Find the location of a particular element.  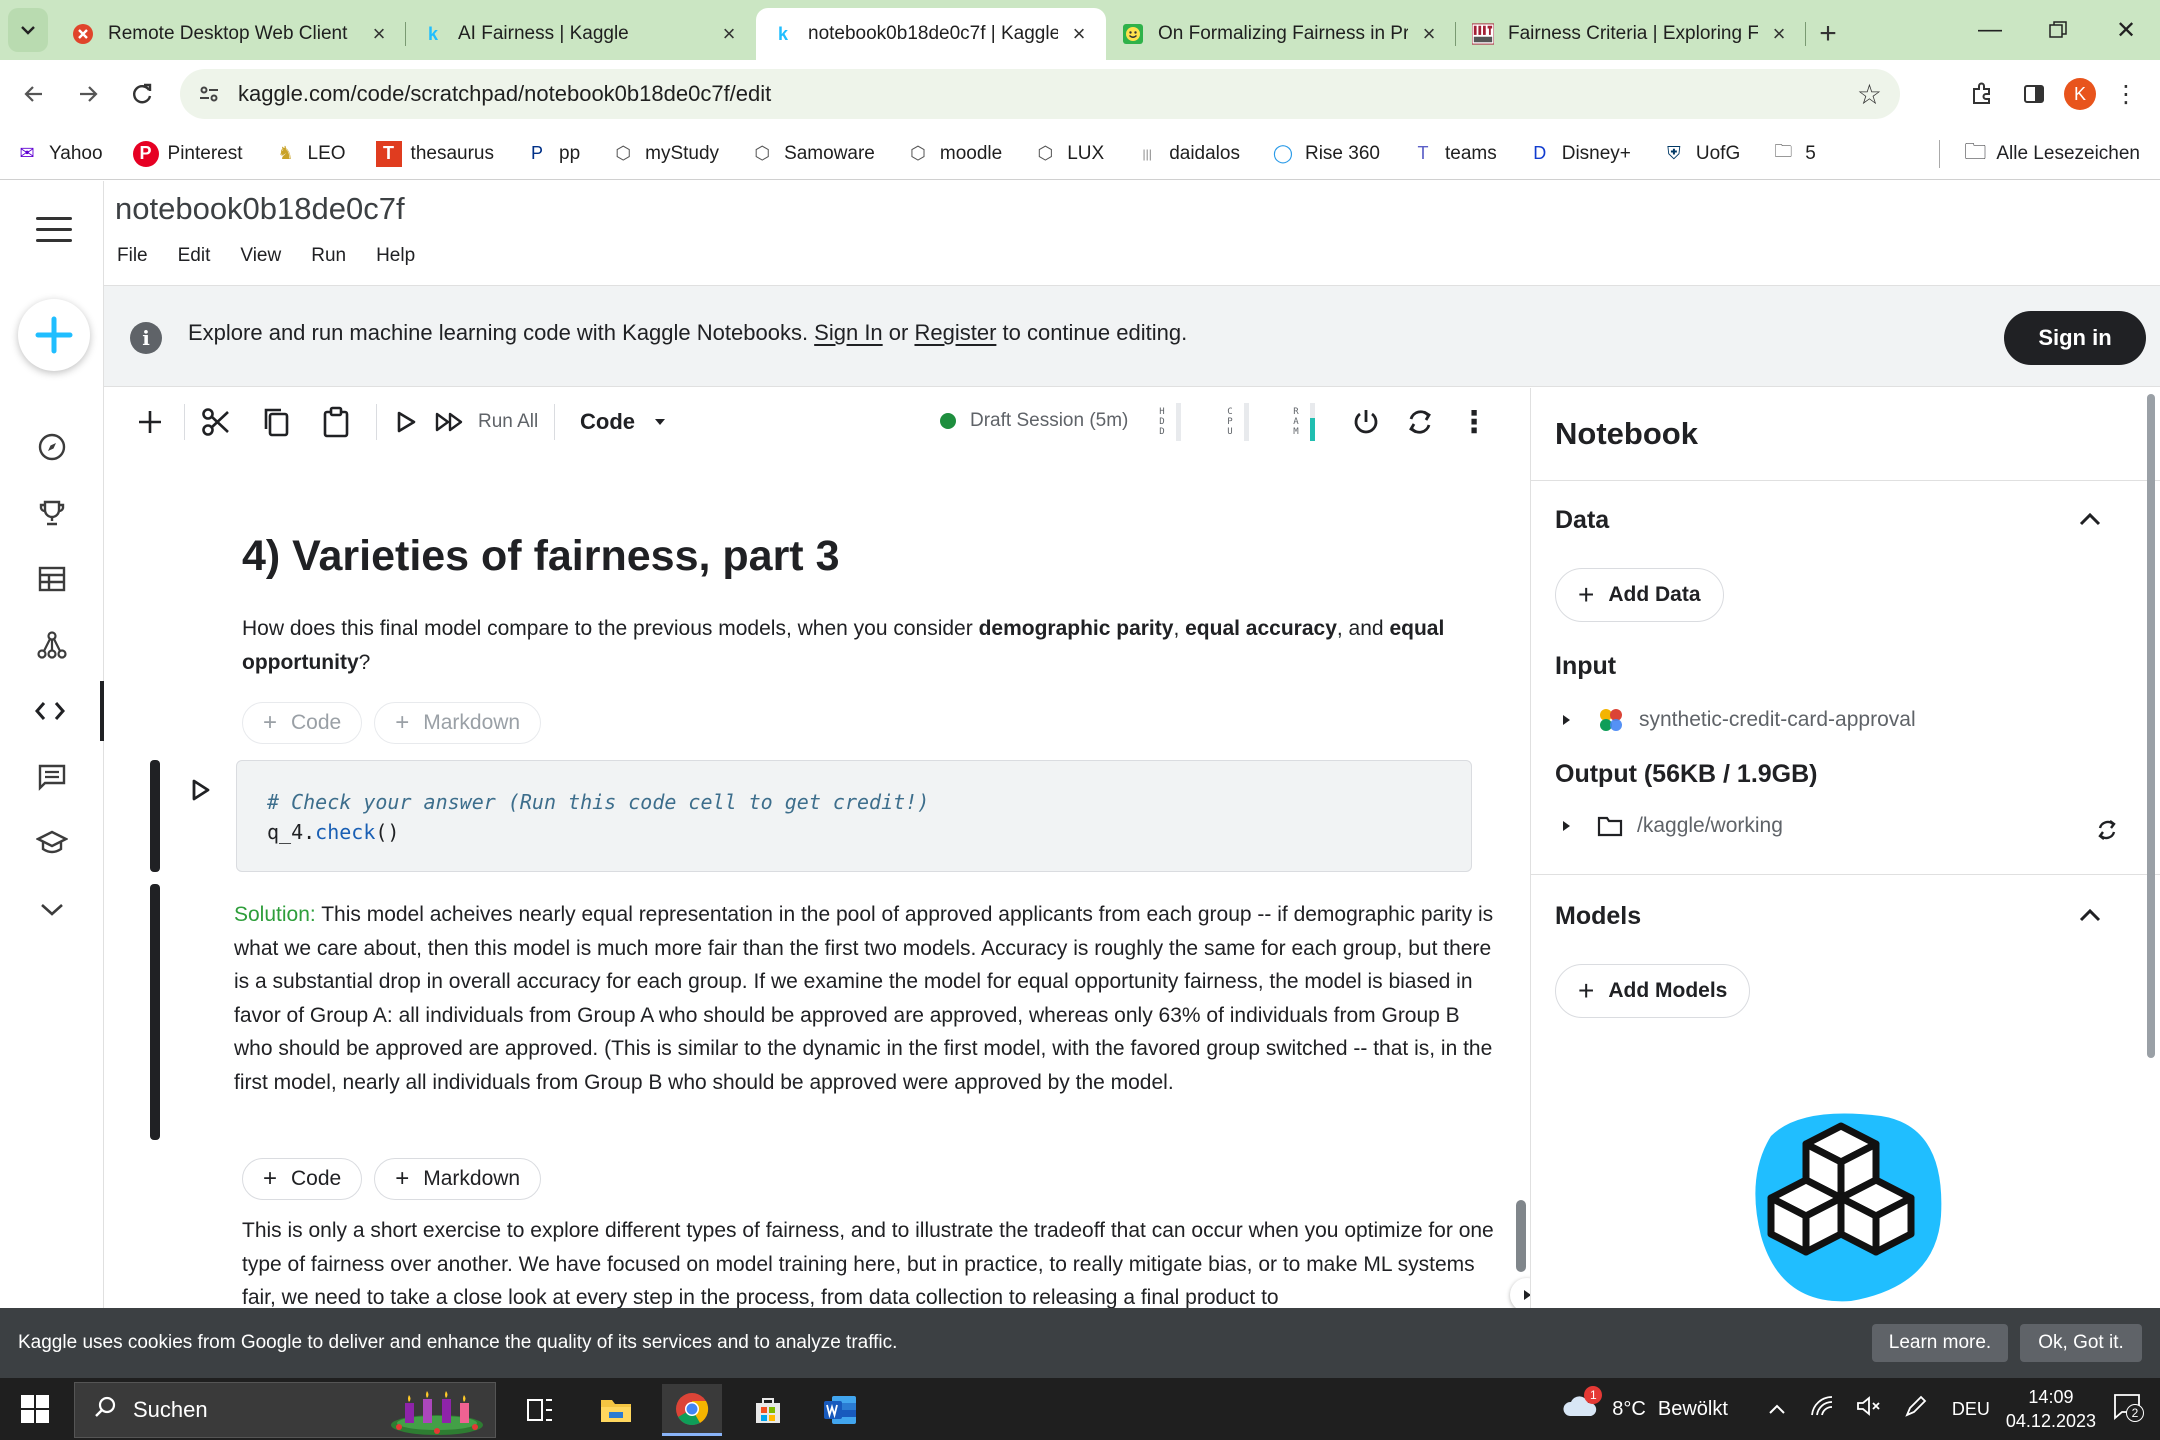

more-vert-icon: ⋮ is located at coordinates (2126, 94).